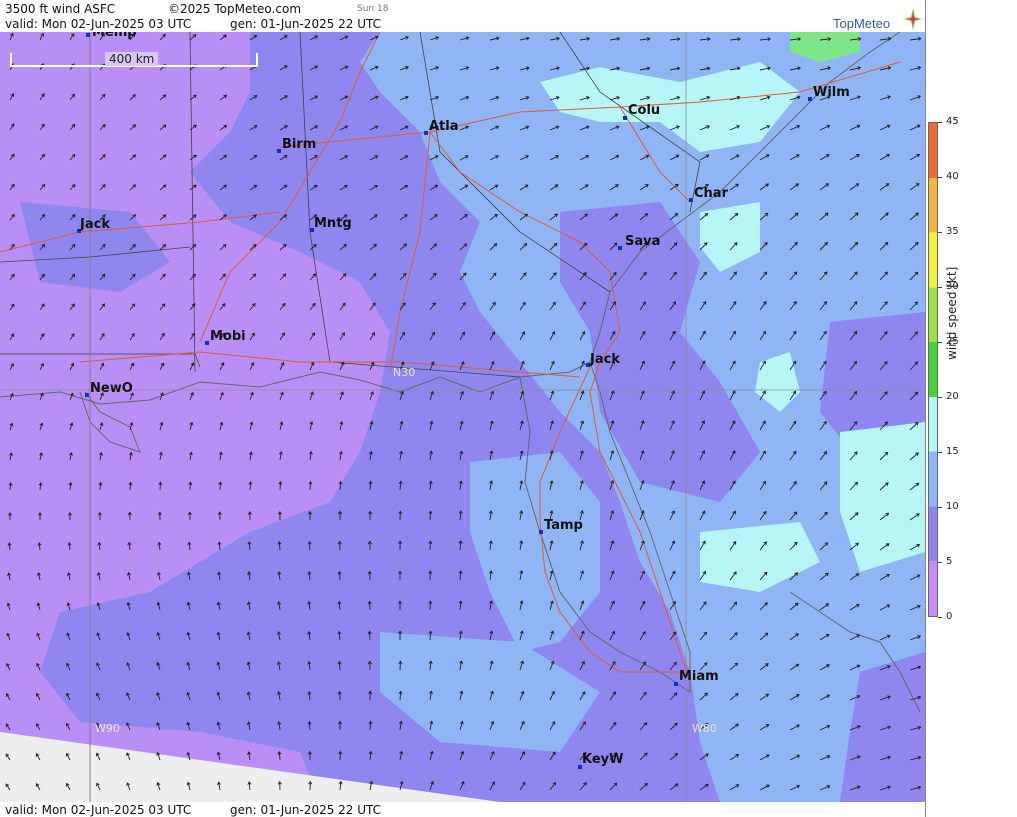  I want to click on city-label: Atla, so click(444, 126).